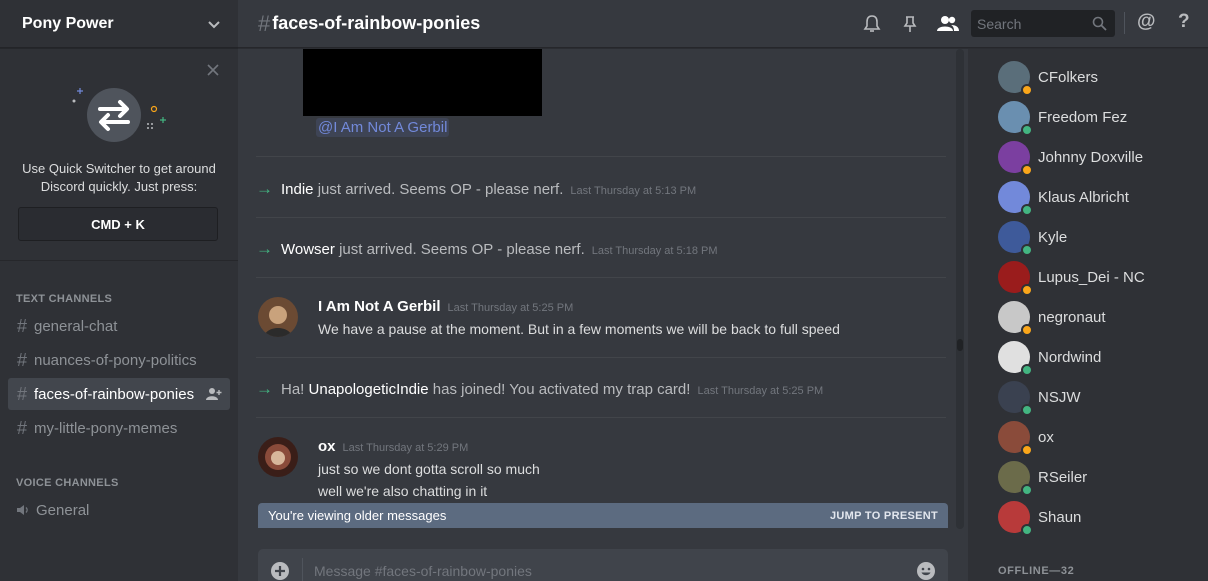  I want to click on channel-general-chat: # general-chat, so click(119, 326).